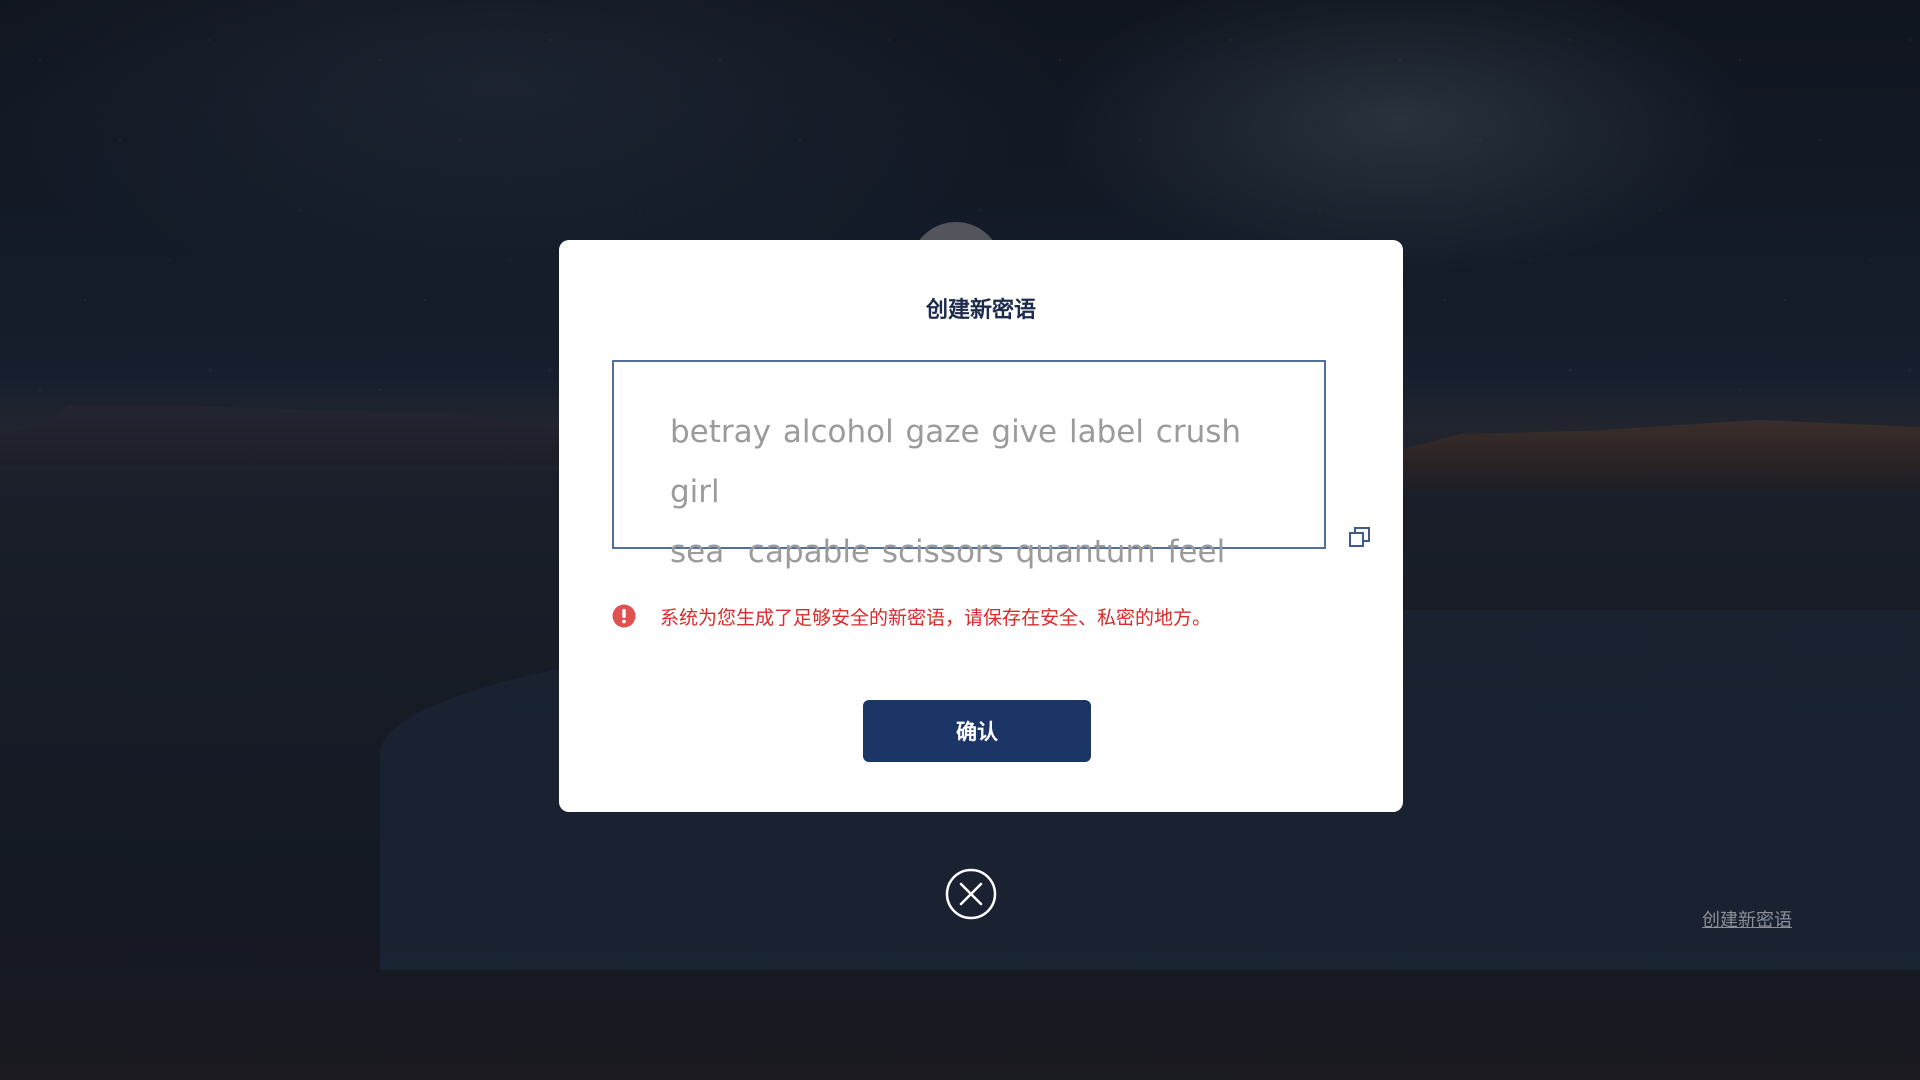 This screenshot has width=1920, height=1080. I want to click on warning-message: 系统为您生成了足够安全的新密语，请保存在安全、私密的地方。, so click(911, 616).